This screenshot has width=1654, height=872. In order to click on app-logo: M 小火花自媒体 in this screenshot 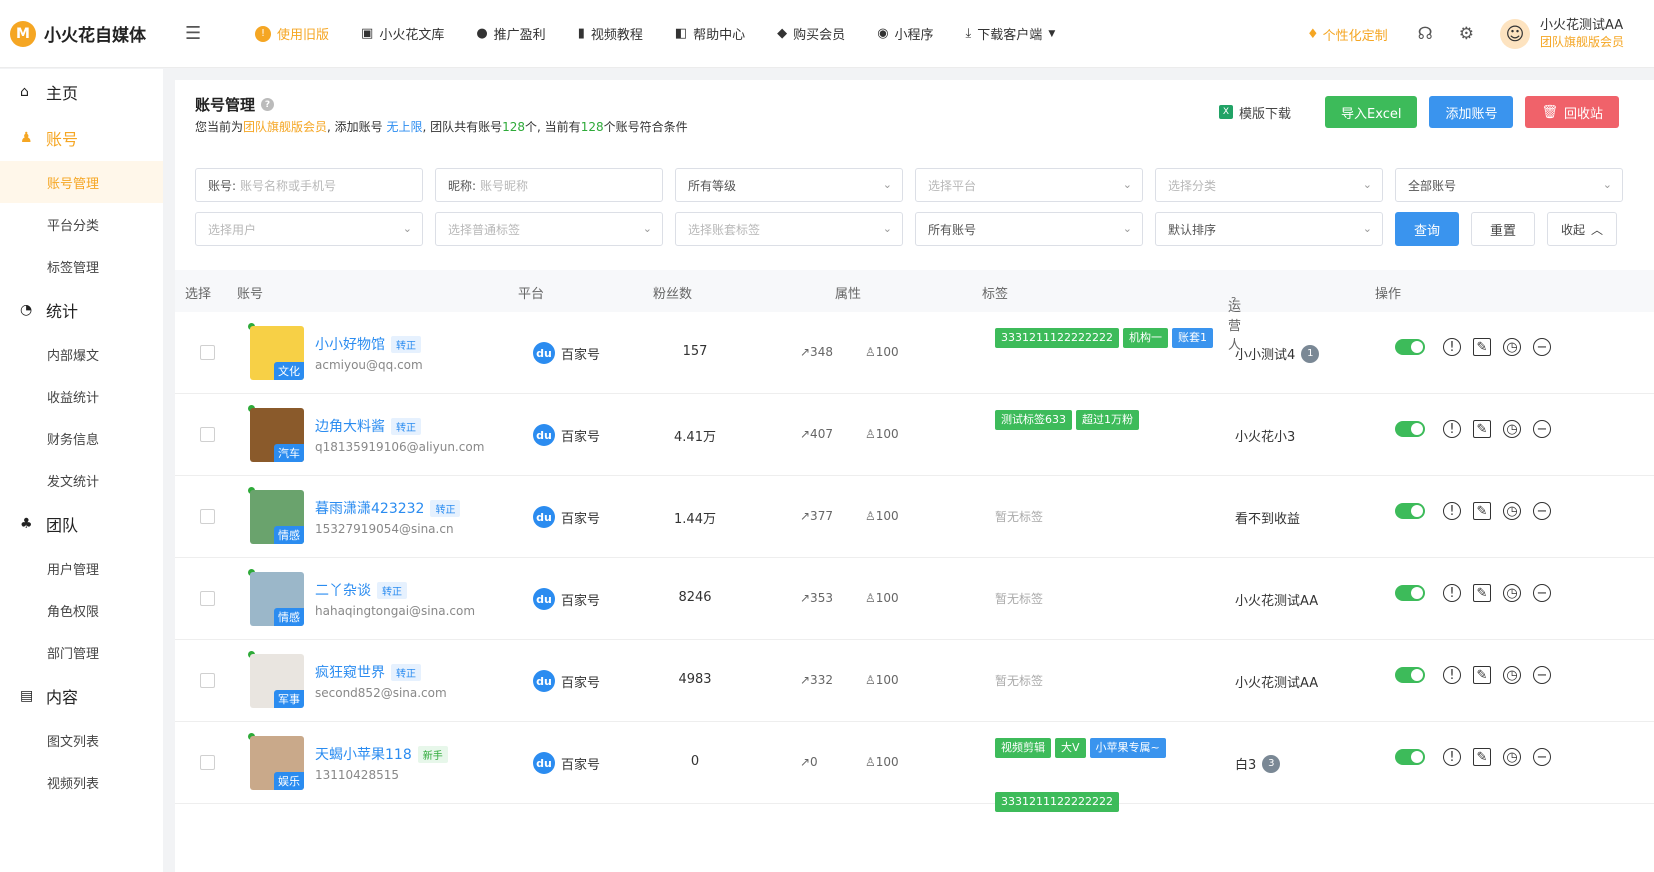, I will do `click(82, 34)`.